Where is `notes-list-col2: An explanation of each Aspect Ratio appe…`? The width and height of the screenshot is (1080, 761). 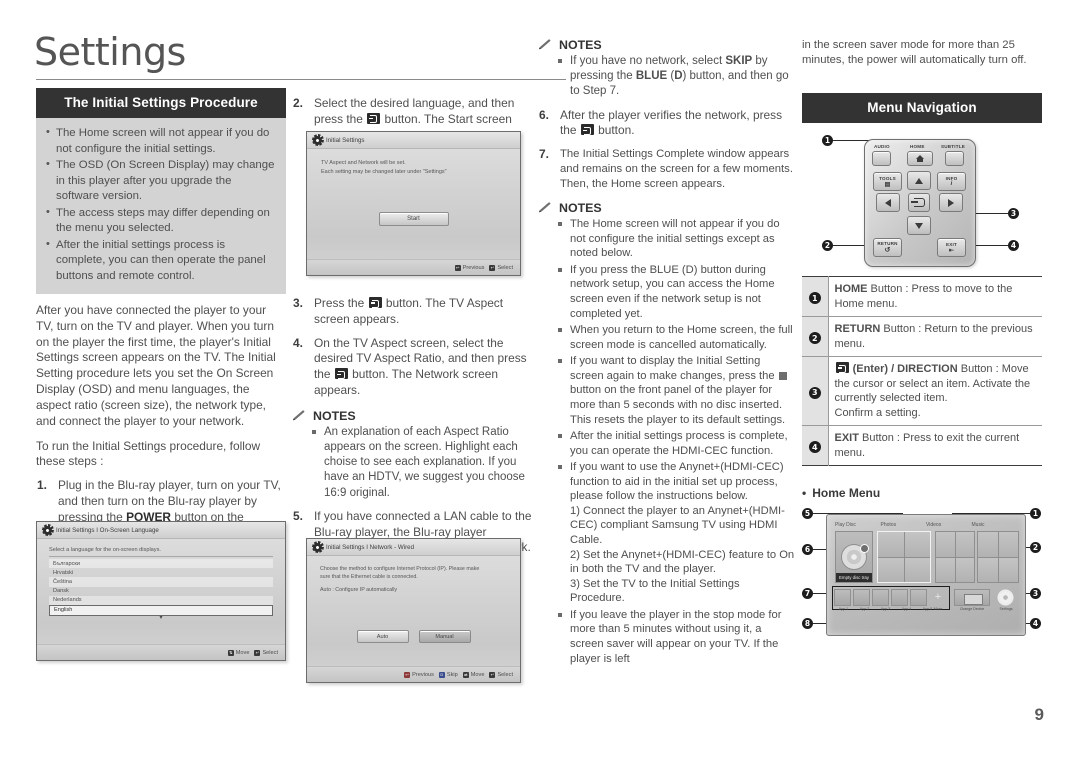
notes-list-col2: An explanation of each Aspect Ratio appe… is located at coordinates (412, 463).